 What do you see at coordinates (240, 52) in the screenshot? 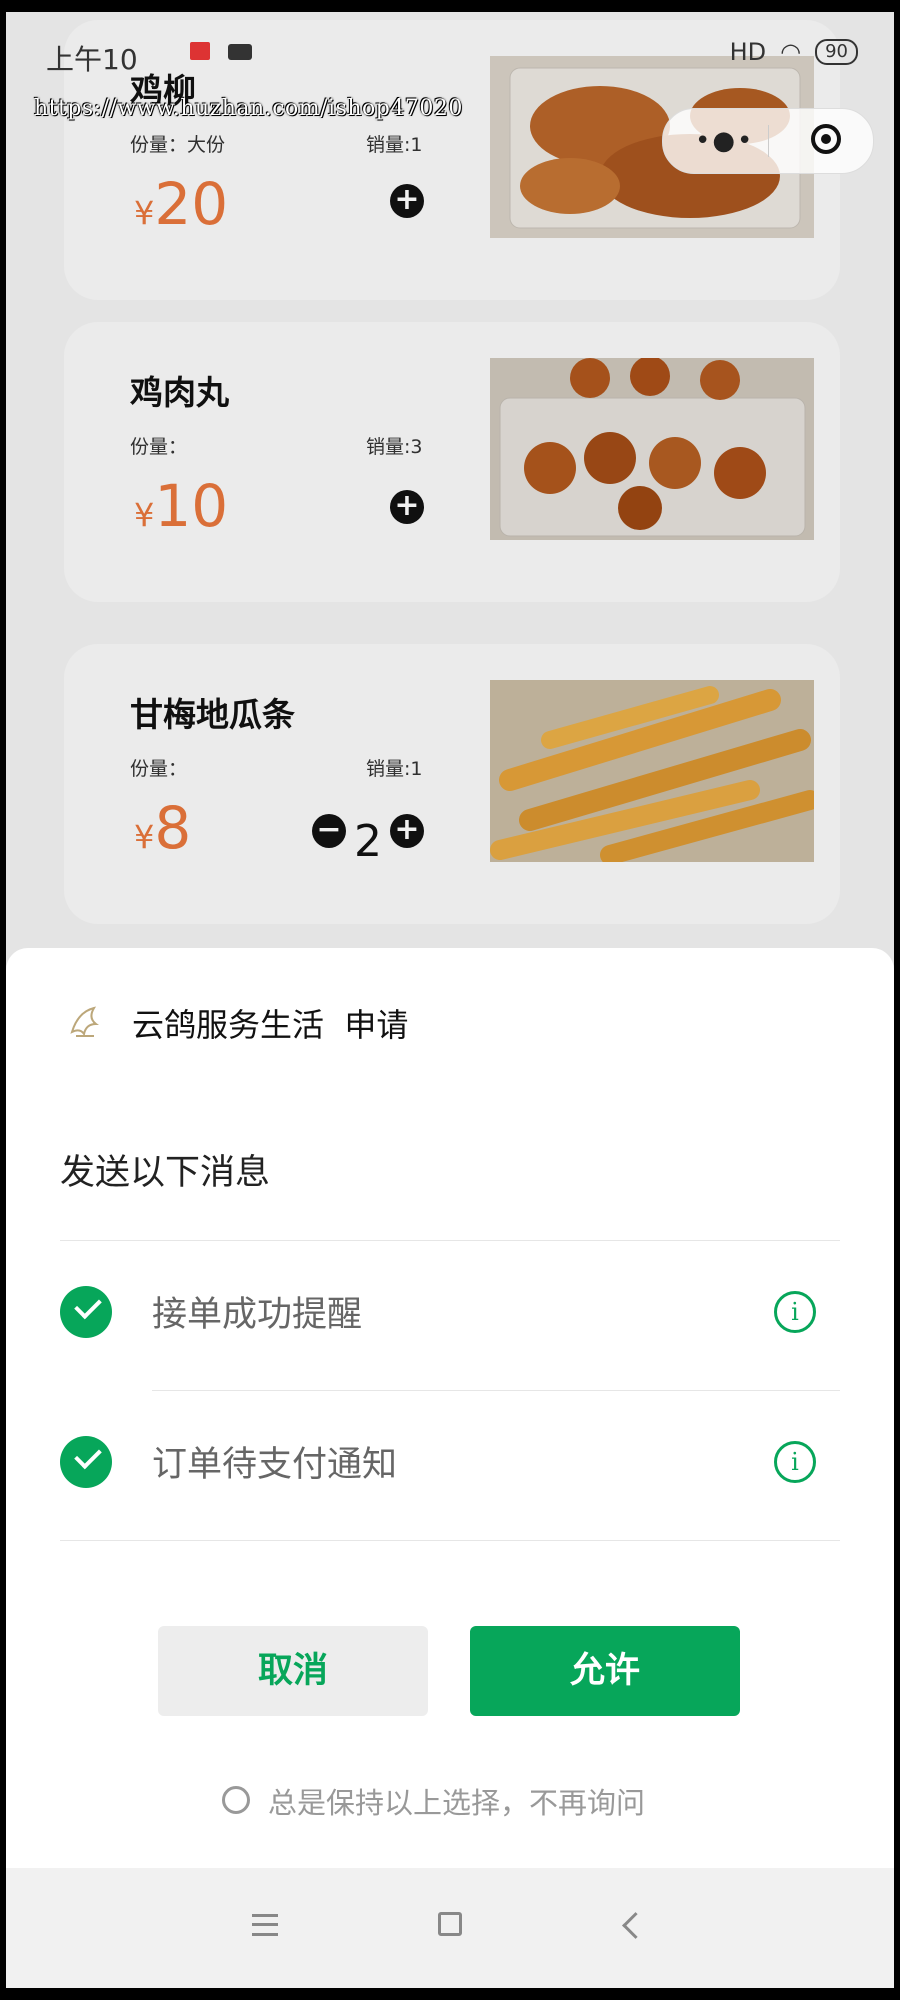
I see `camera-icon` at bounding box center [240, 52].